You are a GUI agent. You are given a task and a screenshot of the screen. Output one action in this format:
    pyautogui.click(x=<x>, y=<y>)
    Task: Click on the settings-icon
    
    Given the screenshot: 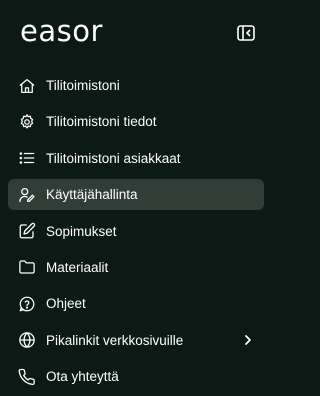 What is the action you would take?
    pyautogui.click(x=27, y=122)
    